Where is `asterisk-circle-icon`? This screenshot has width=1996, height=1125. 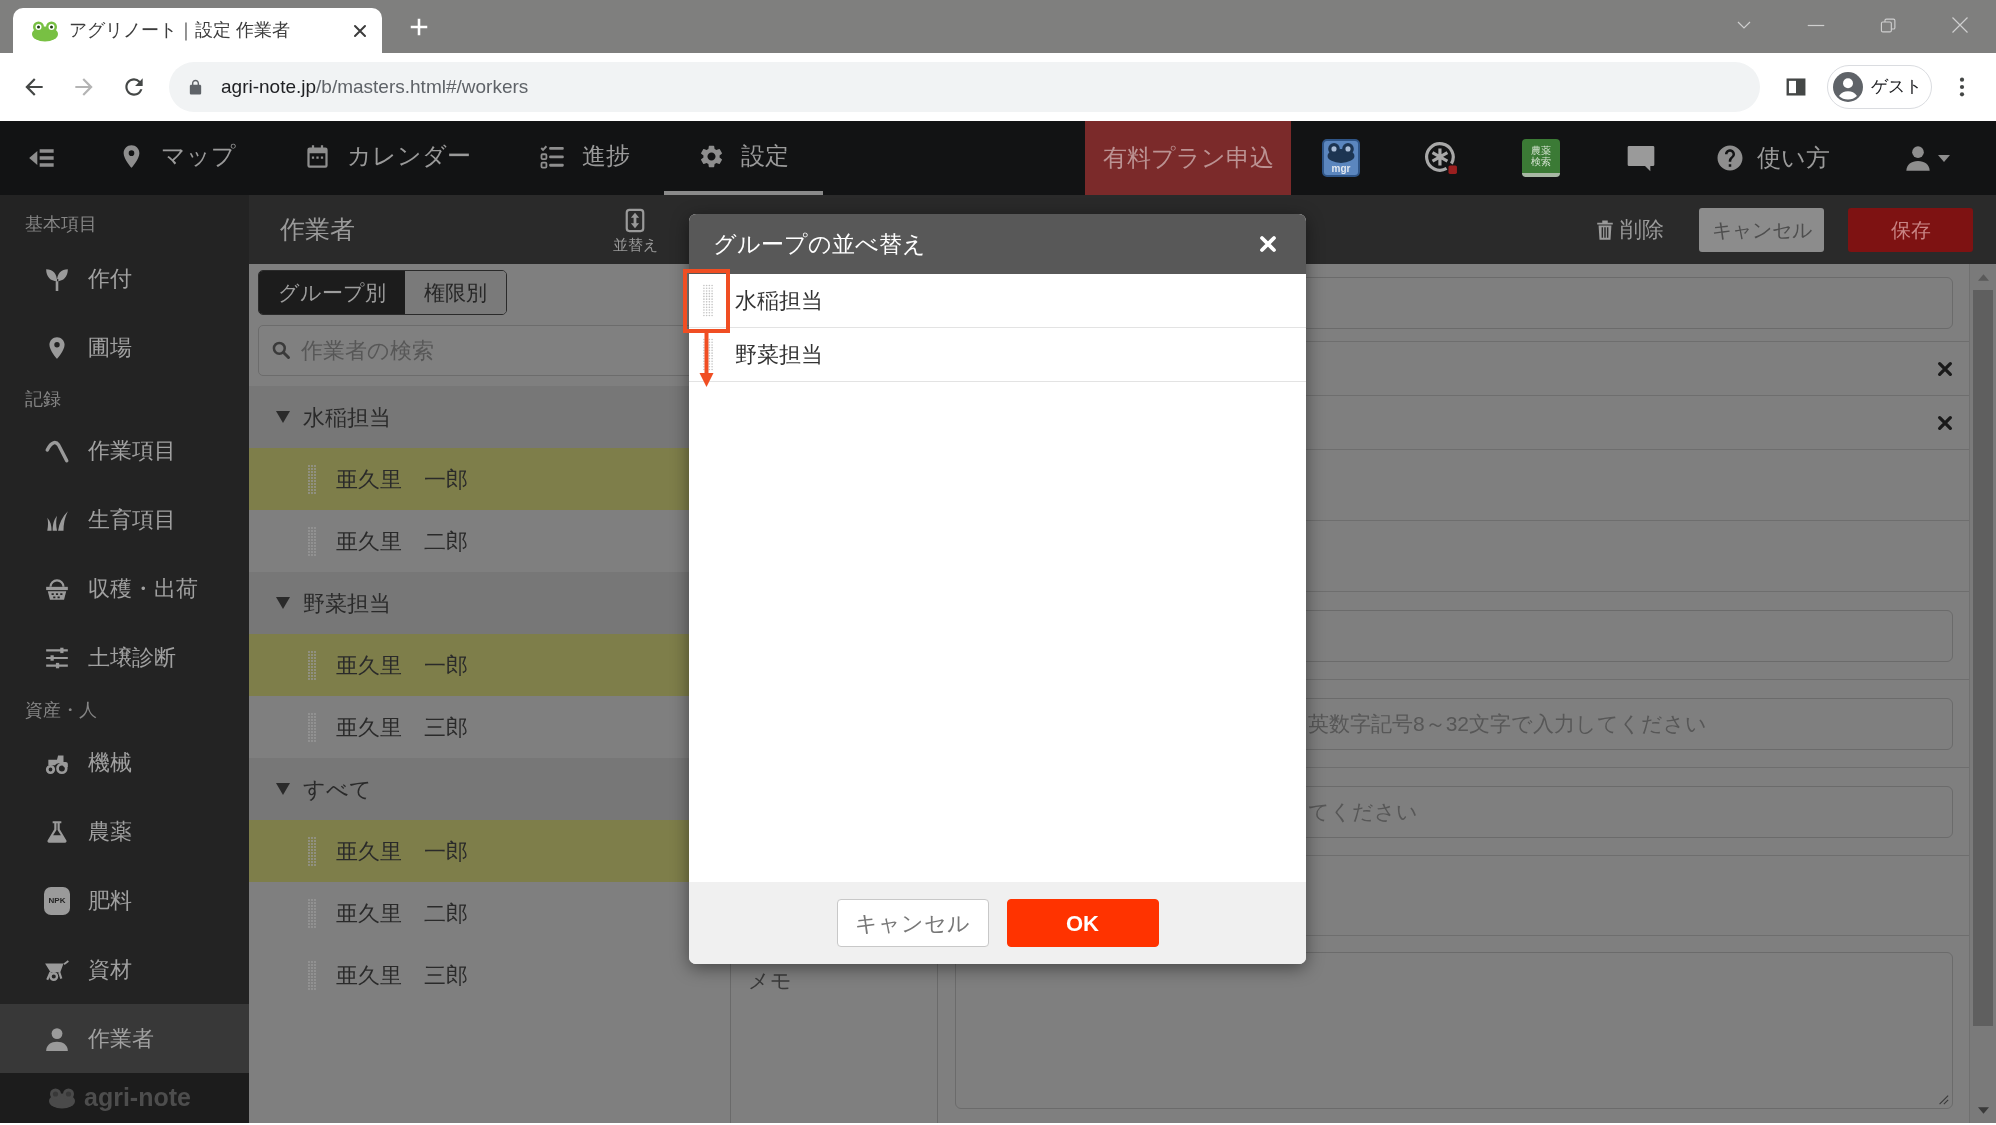 asterisk-circle-icon is located at coordinates (1441, 158).